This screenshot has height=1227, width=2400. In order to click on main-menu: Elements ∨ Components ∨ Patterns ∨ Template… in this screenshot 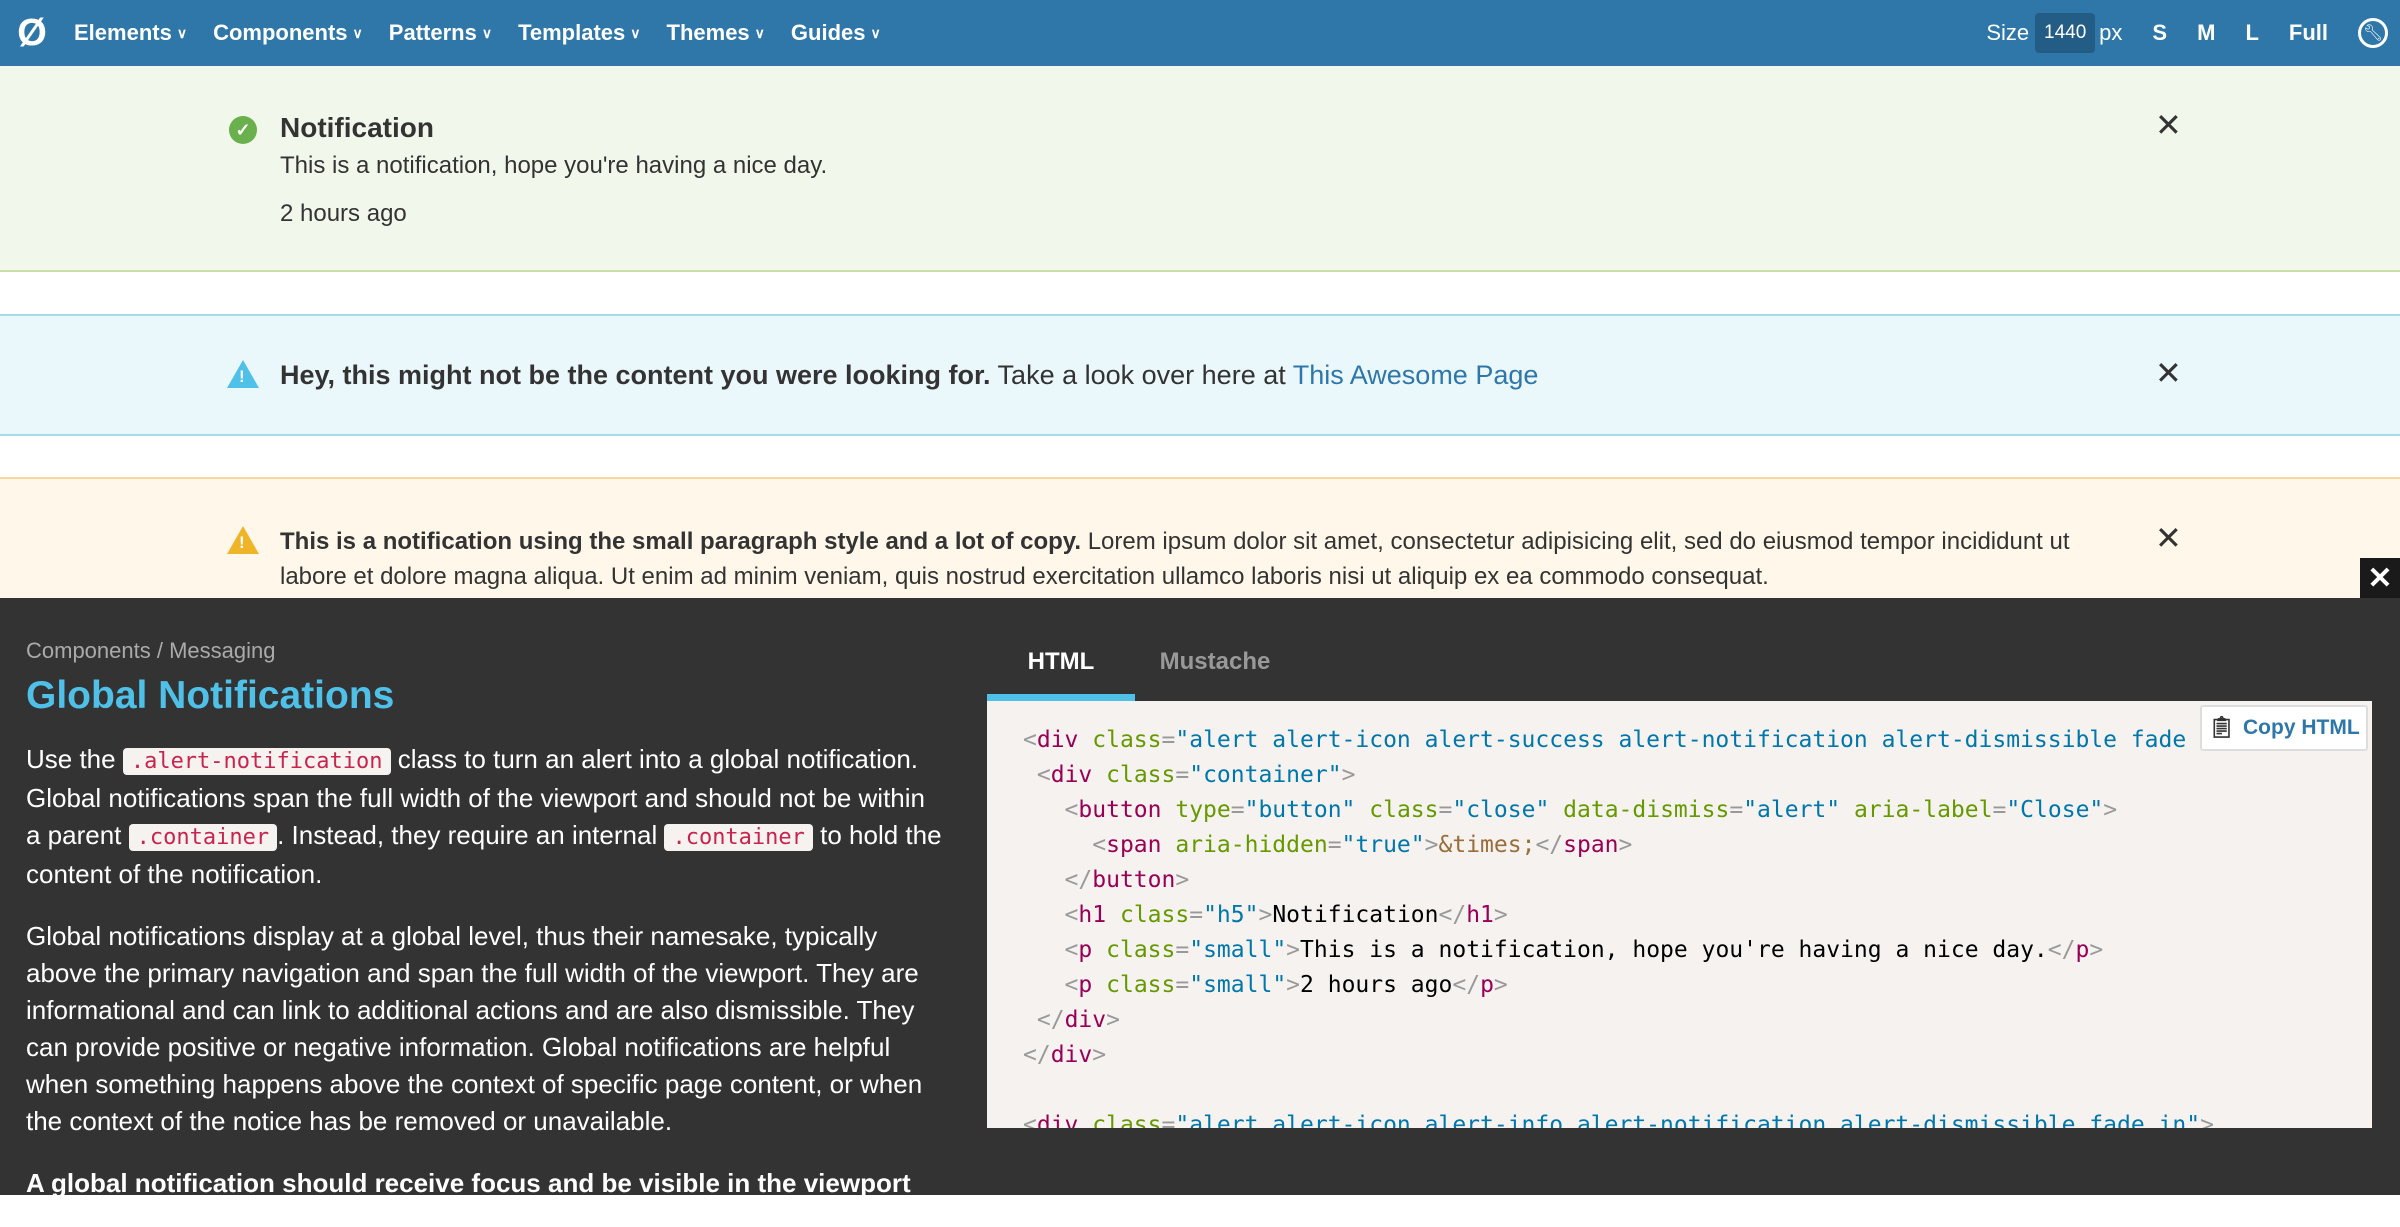, I will do `click(490, 33)`.